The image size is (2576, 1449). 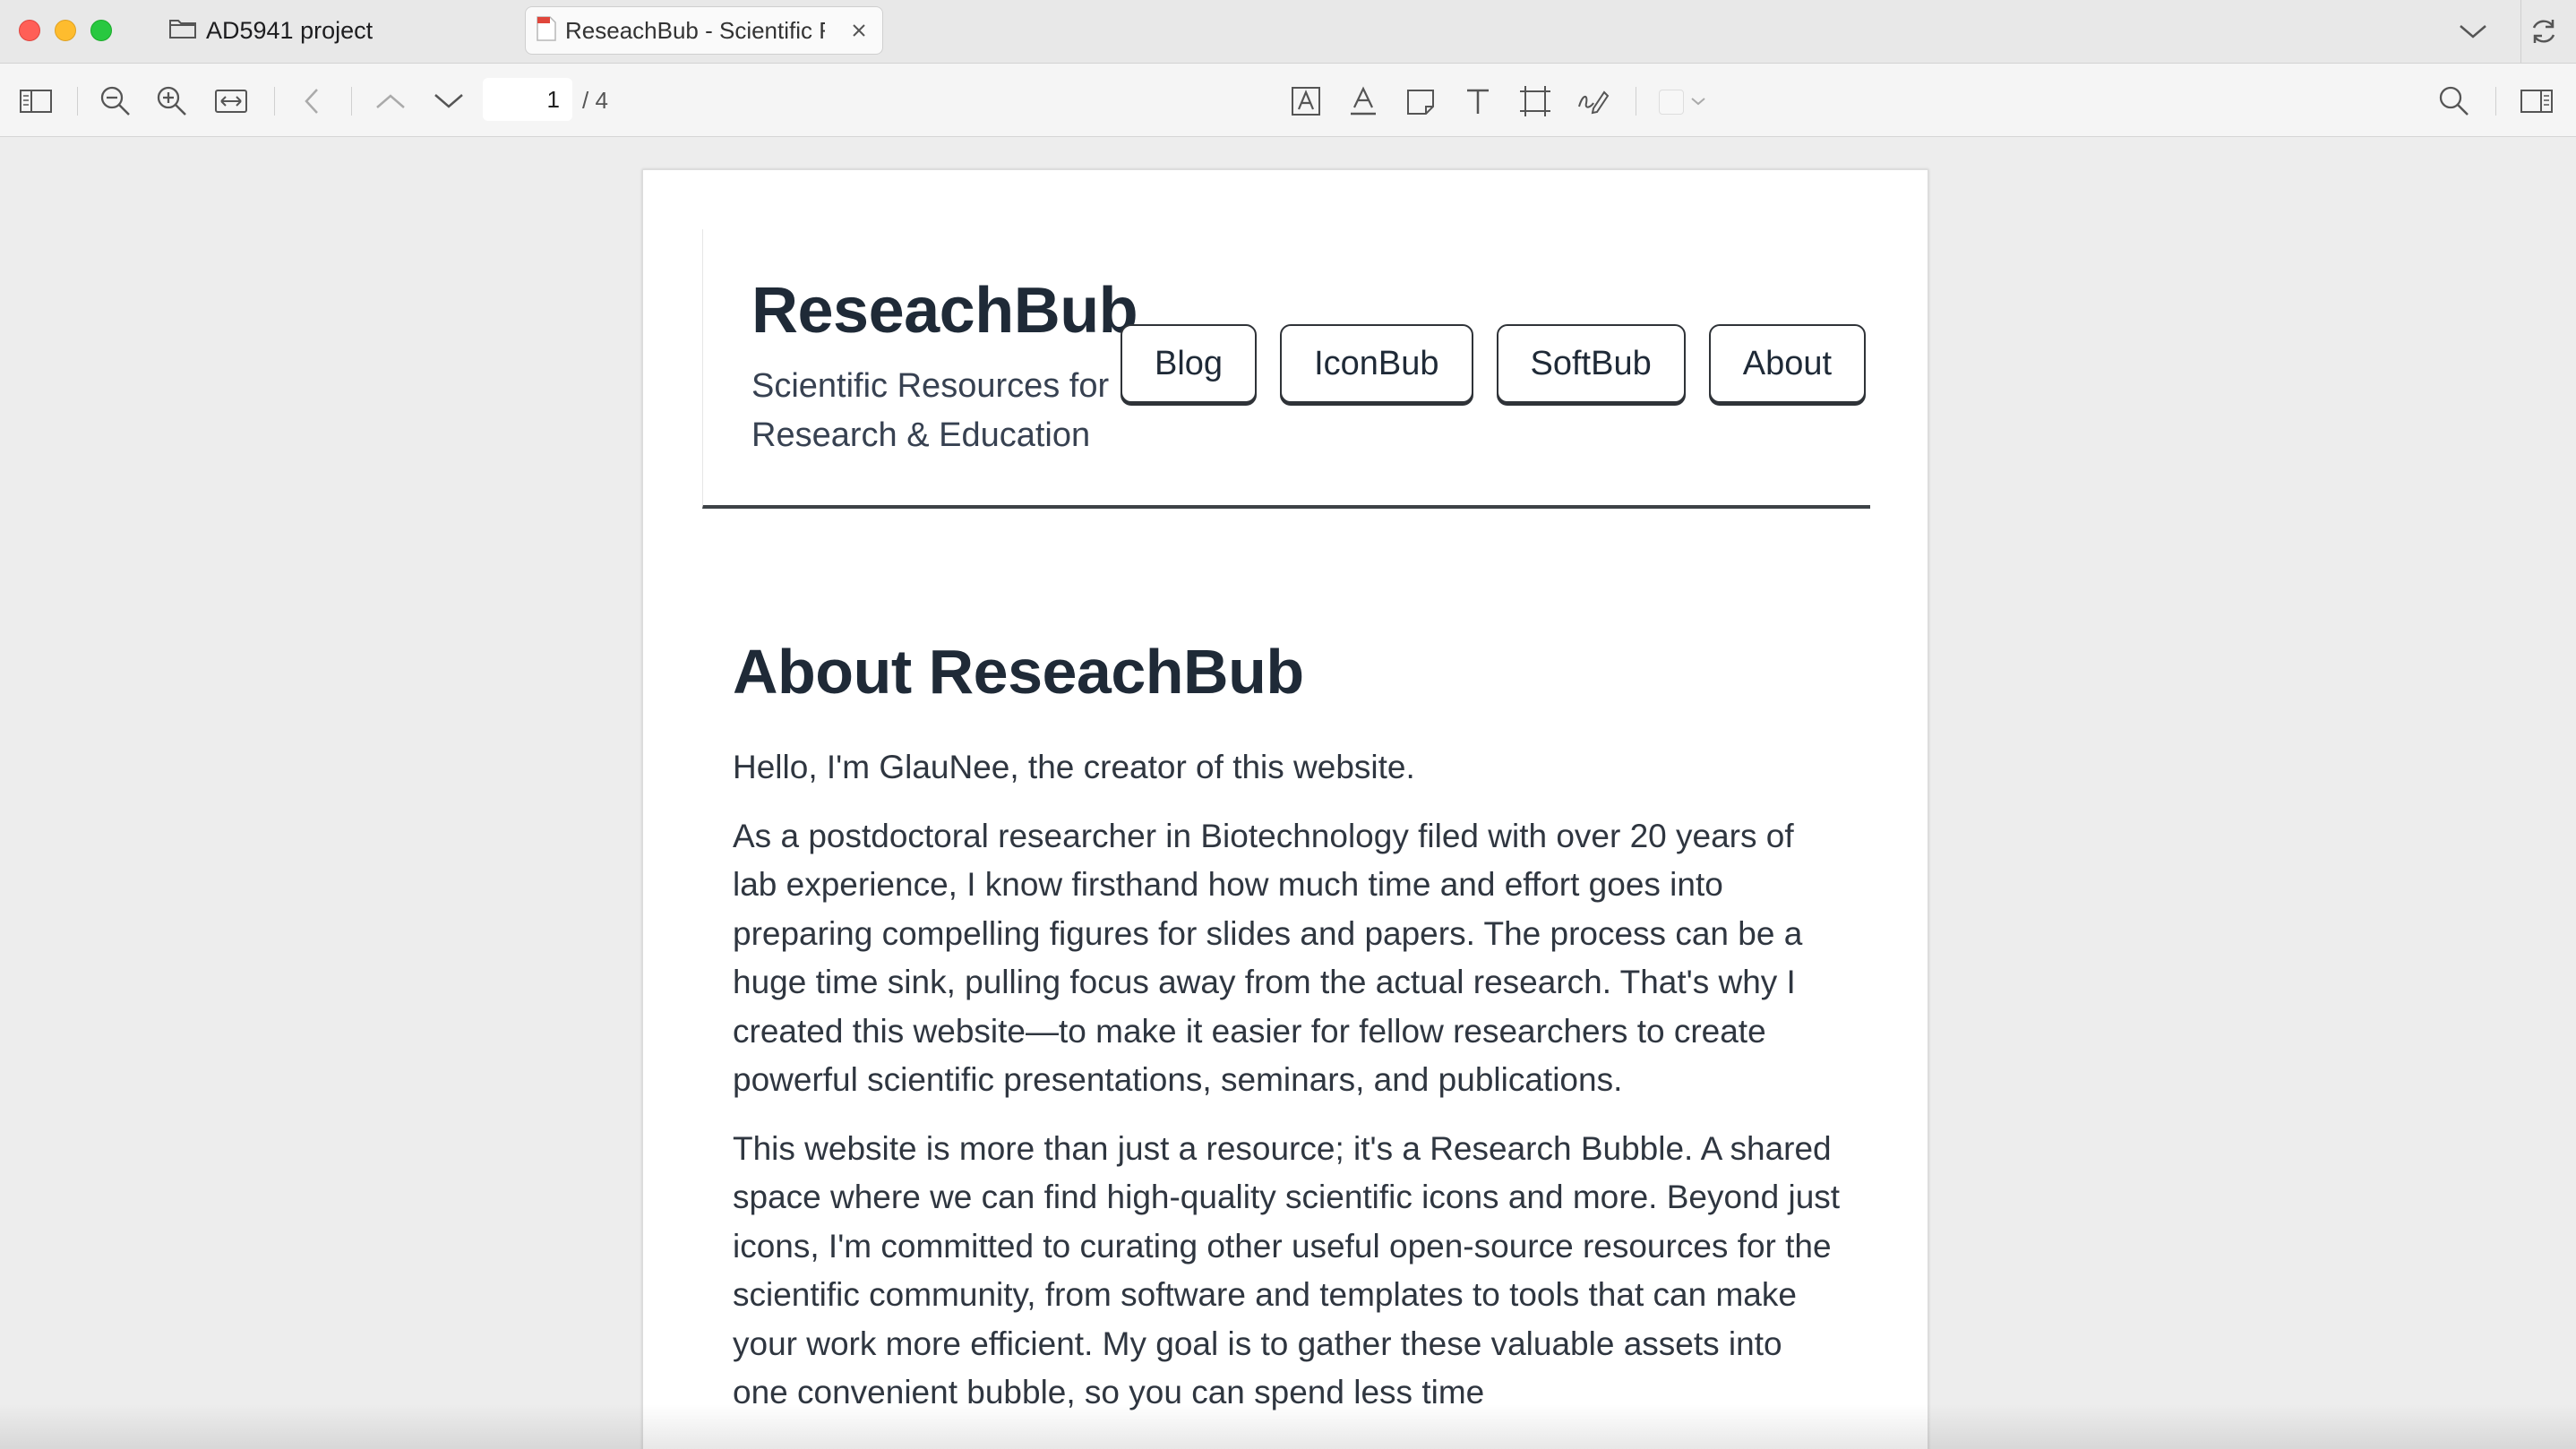 I want to click on page-number-input, so click(x=527, y=99).